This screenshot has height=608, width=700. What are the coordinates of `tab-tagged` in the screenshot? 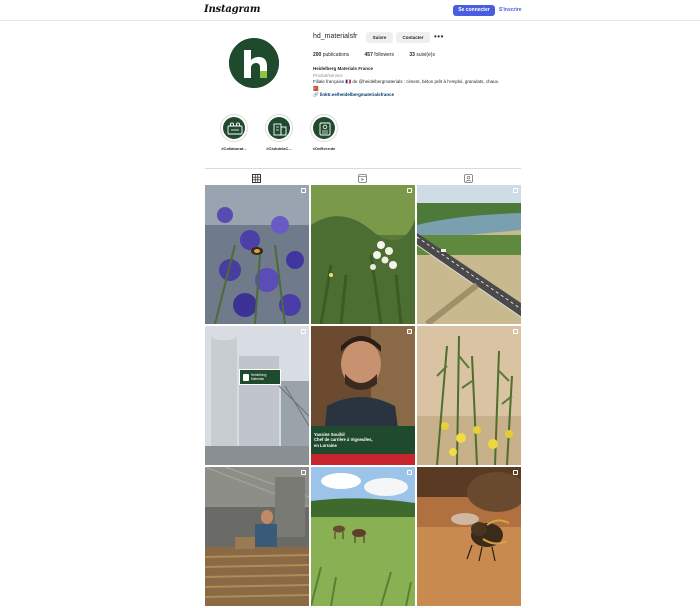 It's located at (468, 178).